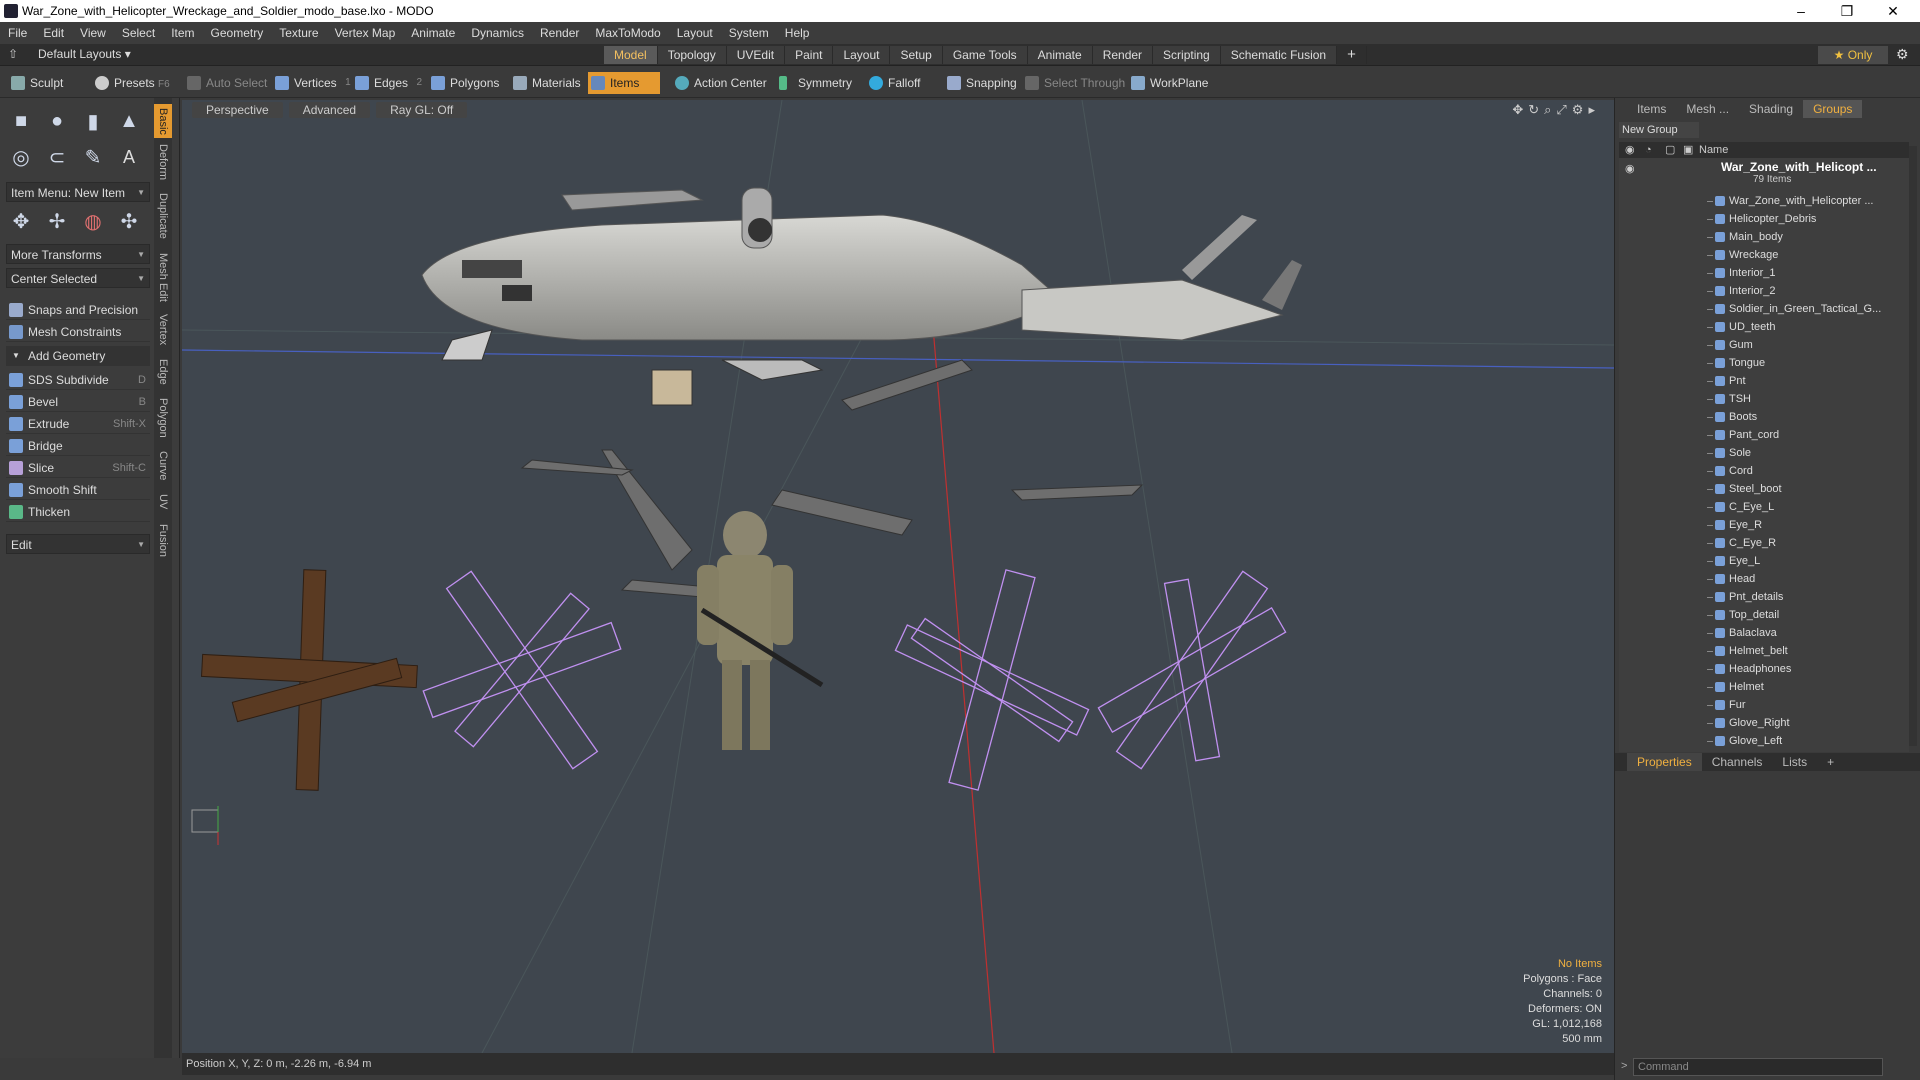 This screenshot has width=1920, height=1080. I want to click on items-button: Items, so click(624, 83).